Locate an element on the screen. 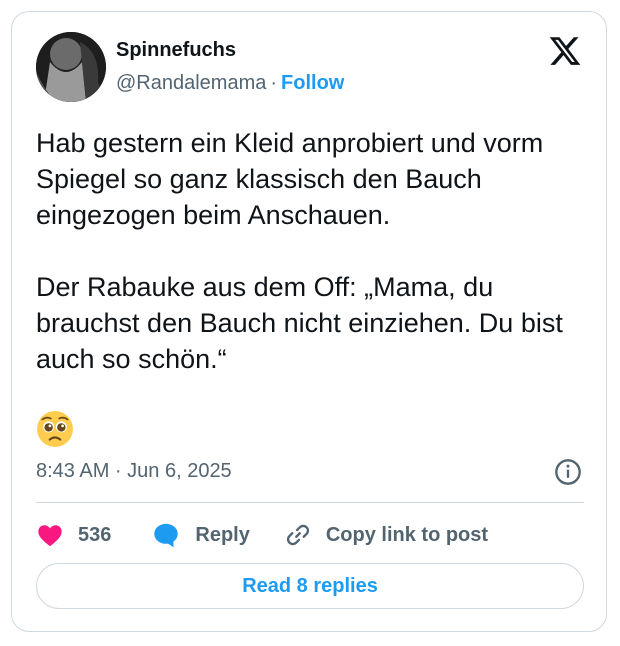 The height and width of the screenshot is (646, 620). x-logo-icon is located at coordinates (565, 51).